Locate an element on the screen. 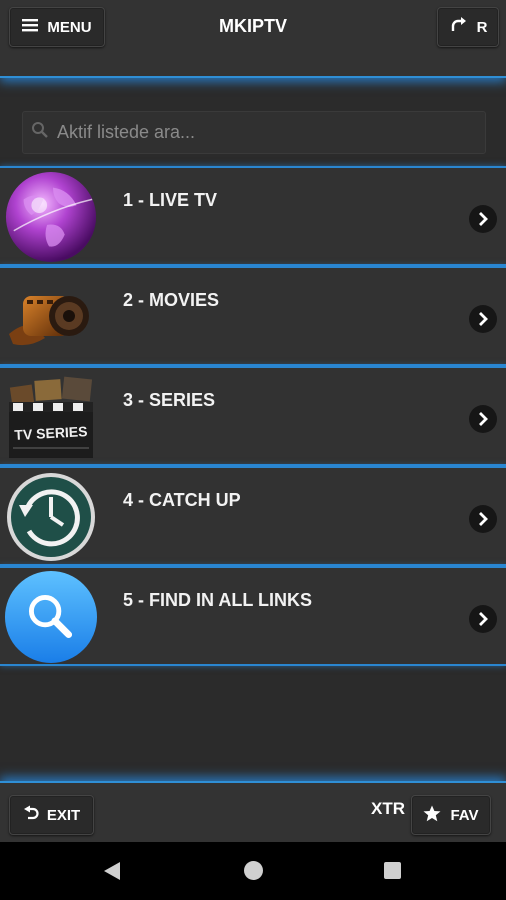  system-nav-bar is located at coordinates (253, 871).